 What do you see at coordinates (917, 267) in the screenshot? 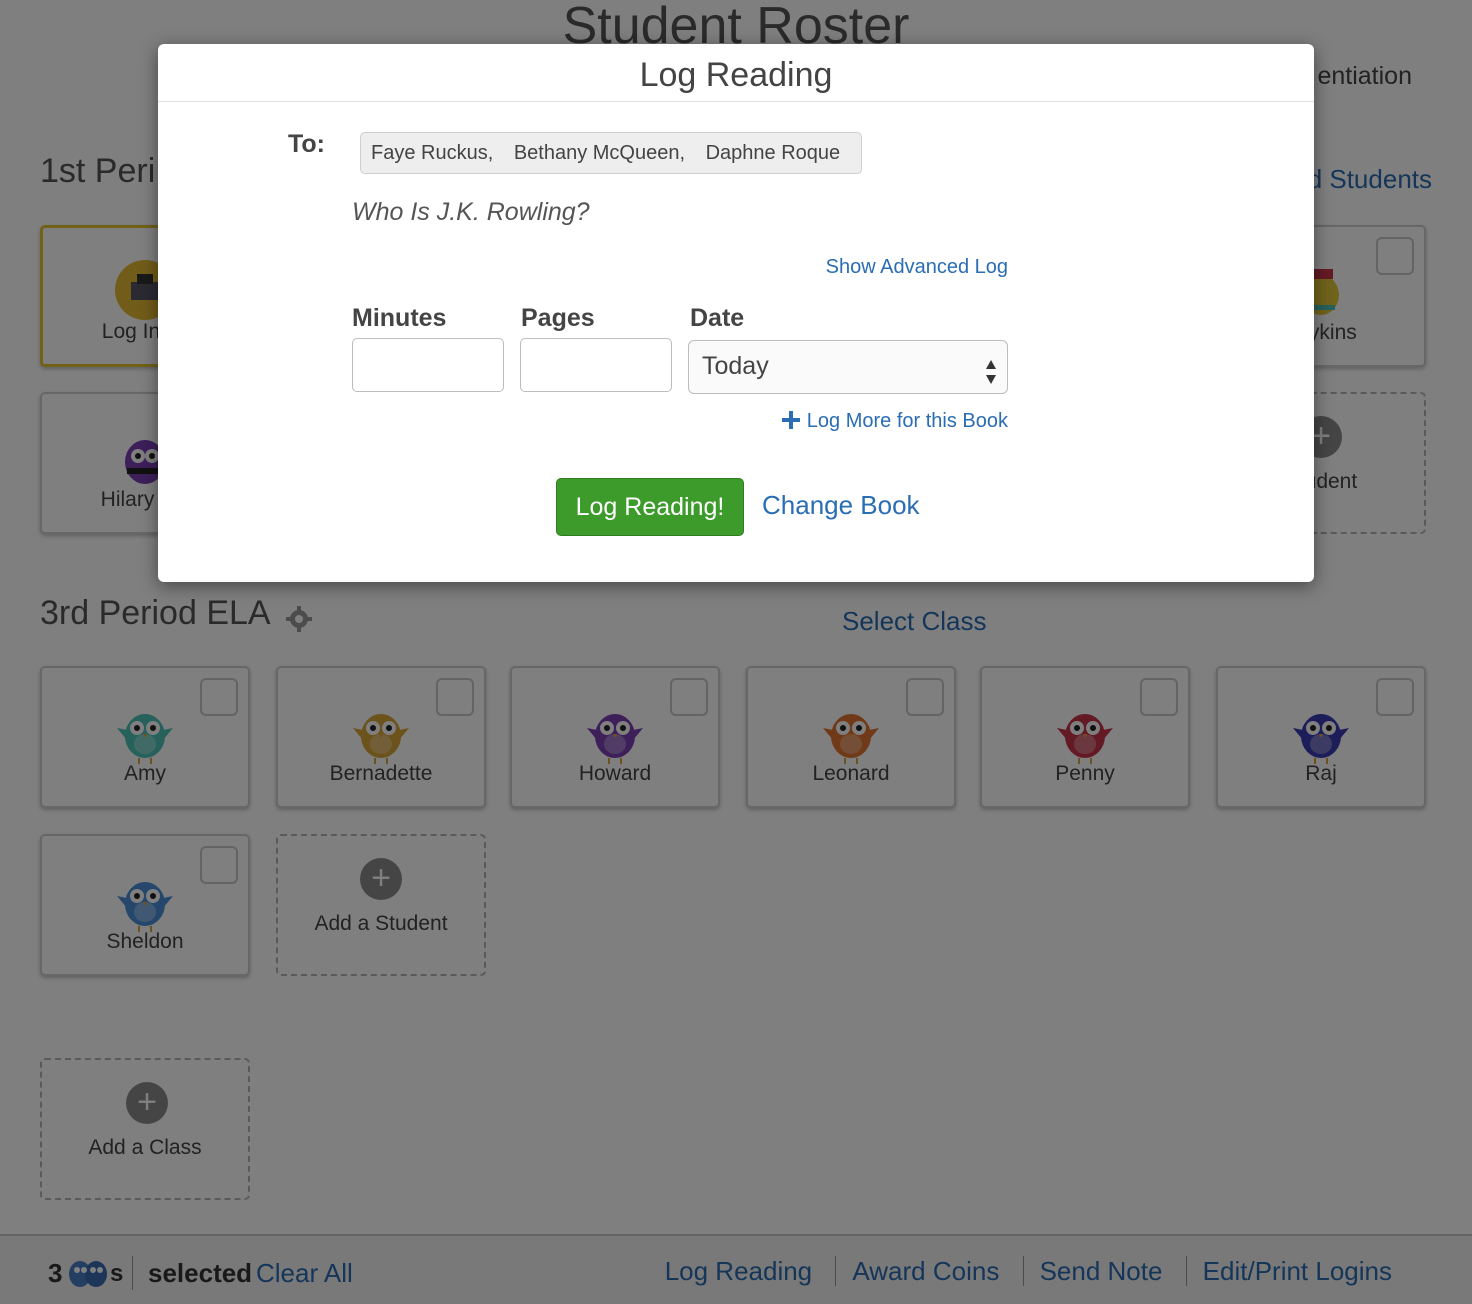
I see `show-advanced-log-link: Show Advanced Log` at bounding box center [917, 267].